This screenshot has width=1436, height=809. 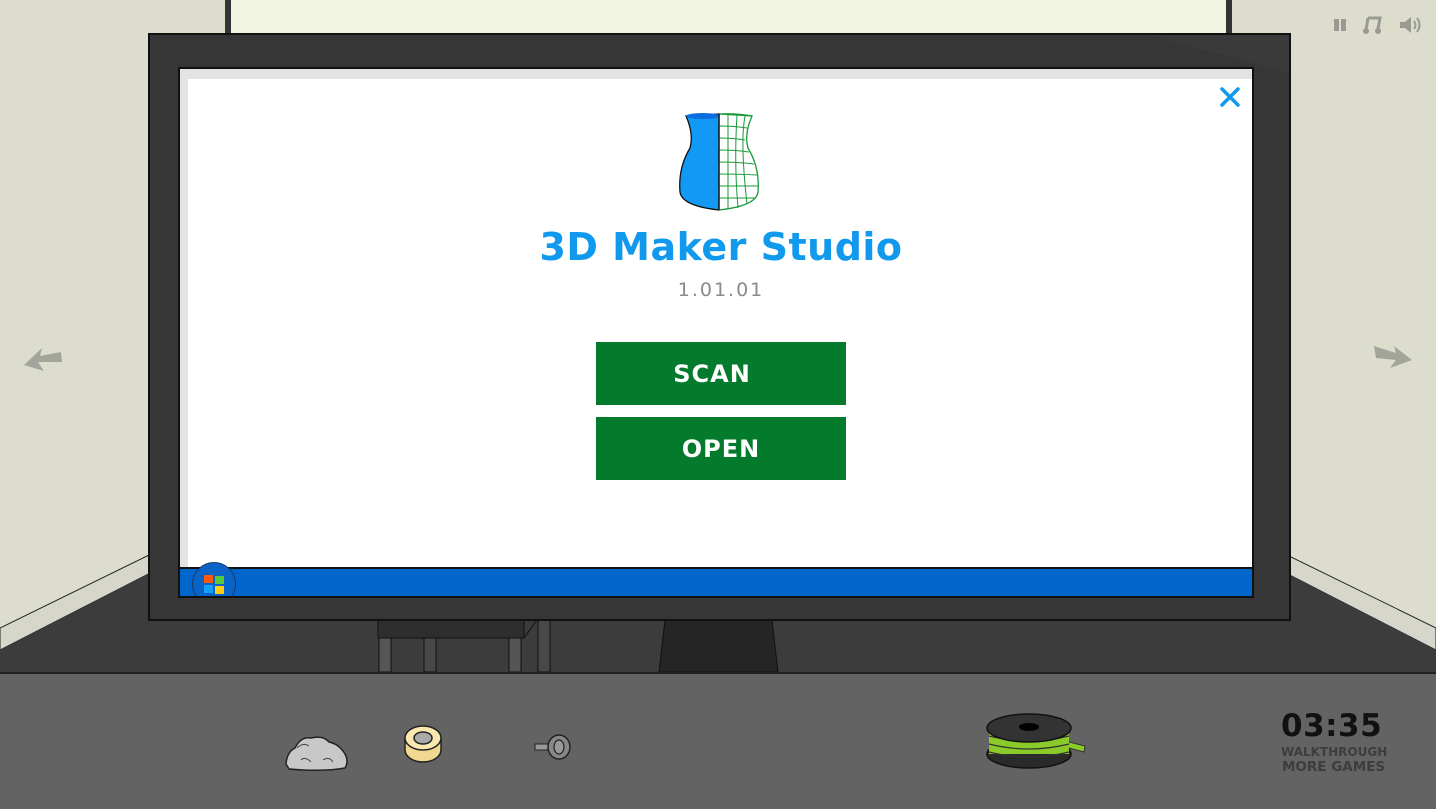 What do you see at coordinates (1332, 726) in the screenshot?
I see `game-timer: 03:35` at bounding box center [1332, 726].